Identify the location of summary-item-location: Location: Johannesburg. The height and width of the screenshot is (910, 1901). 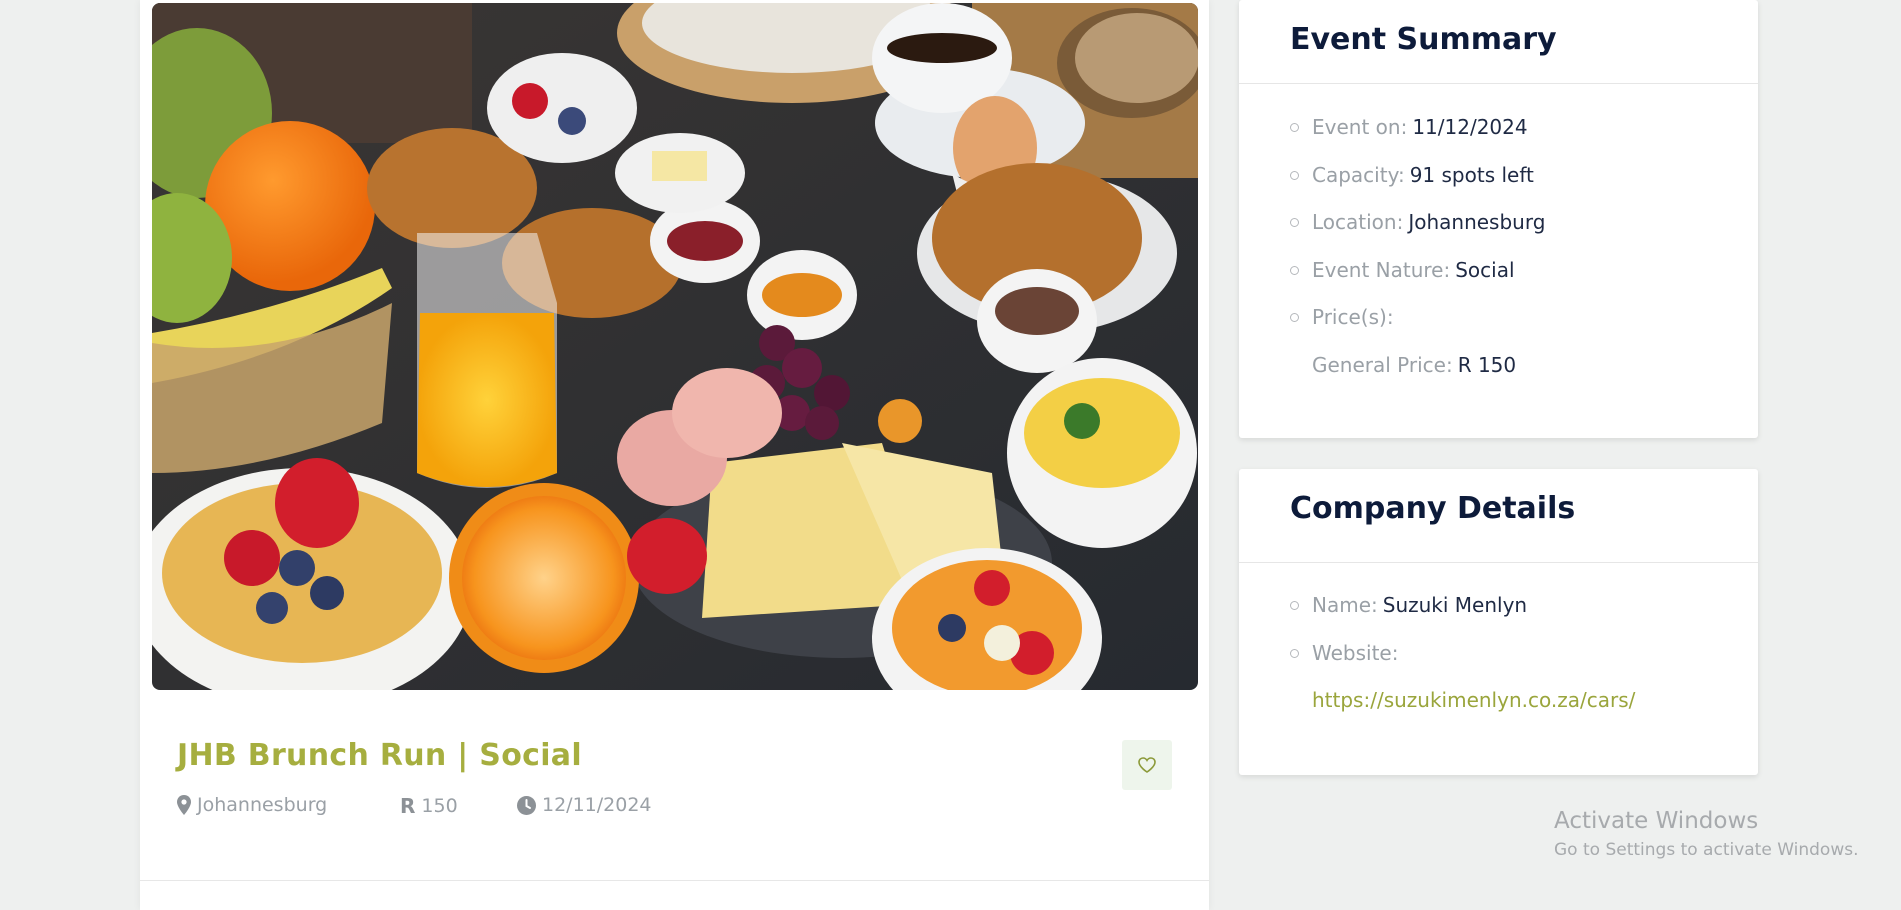
(1417, 222).